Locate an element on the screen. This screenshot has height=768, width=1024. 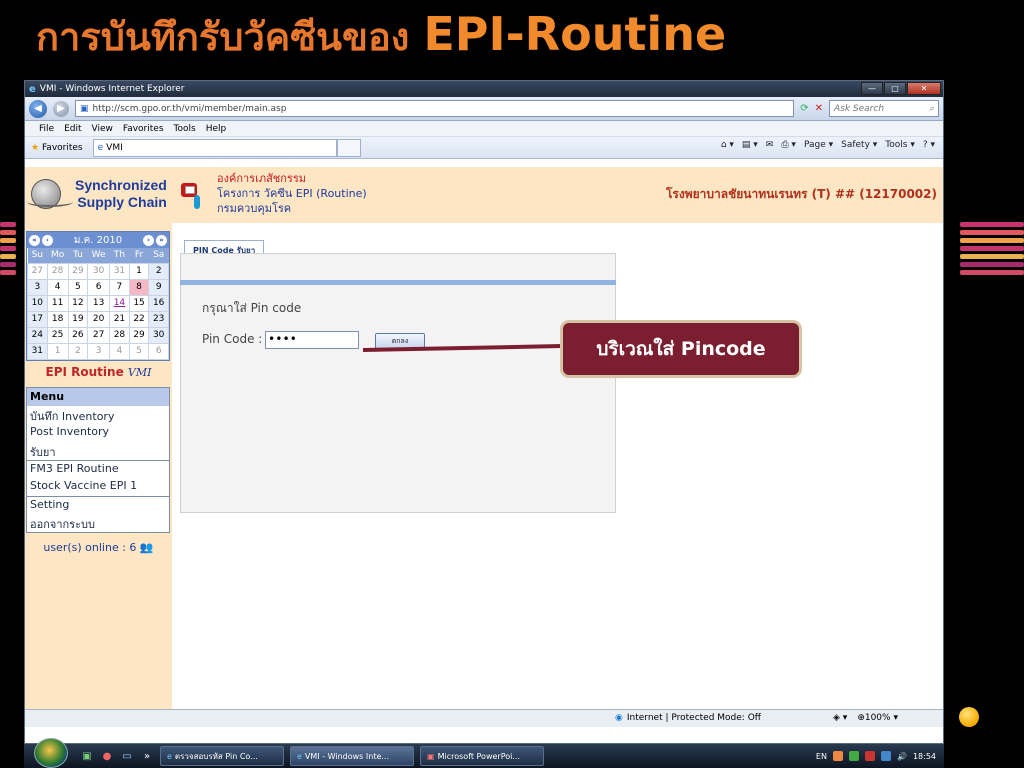
prev-month-icon: ‹ is located at coordinates (47, 240).